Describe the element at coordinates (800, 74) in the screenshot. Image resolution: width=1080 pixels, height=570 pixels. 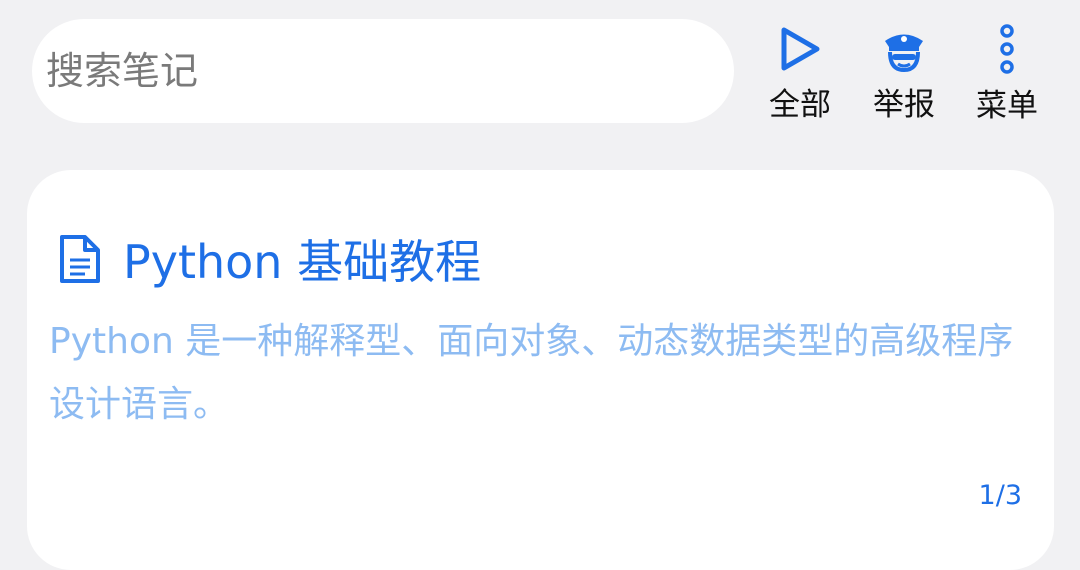
I see `all-button: 全部` at that location.